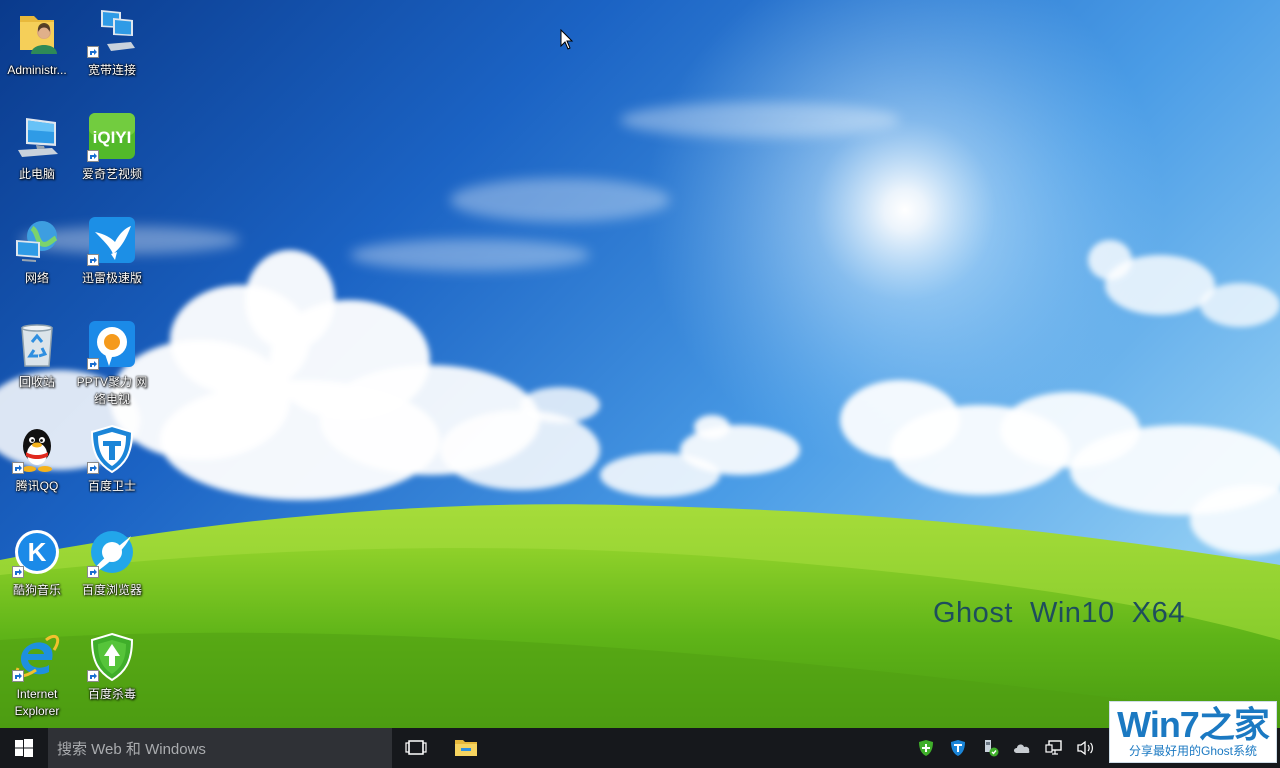  I want to click on qq-penguin-icon, so click(37, 449).